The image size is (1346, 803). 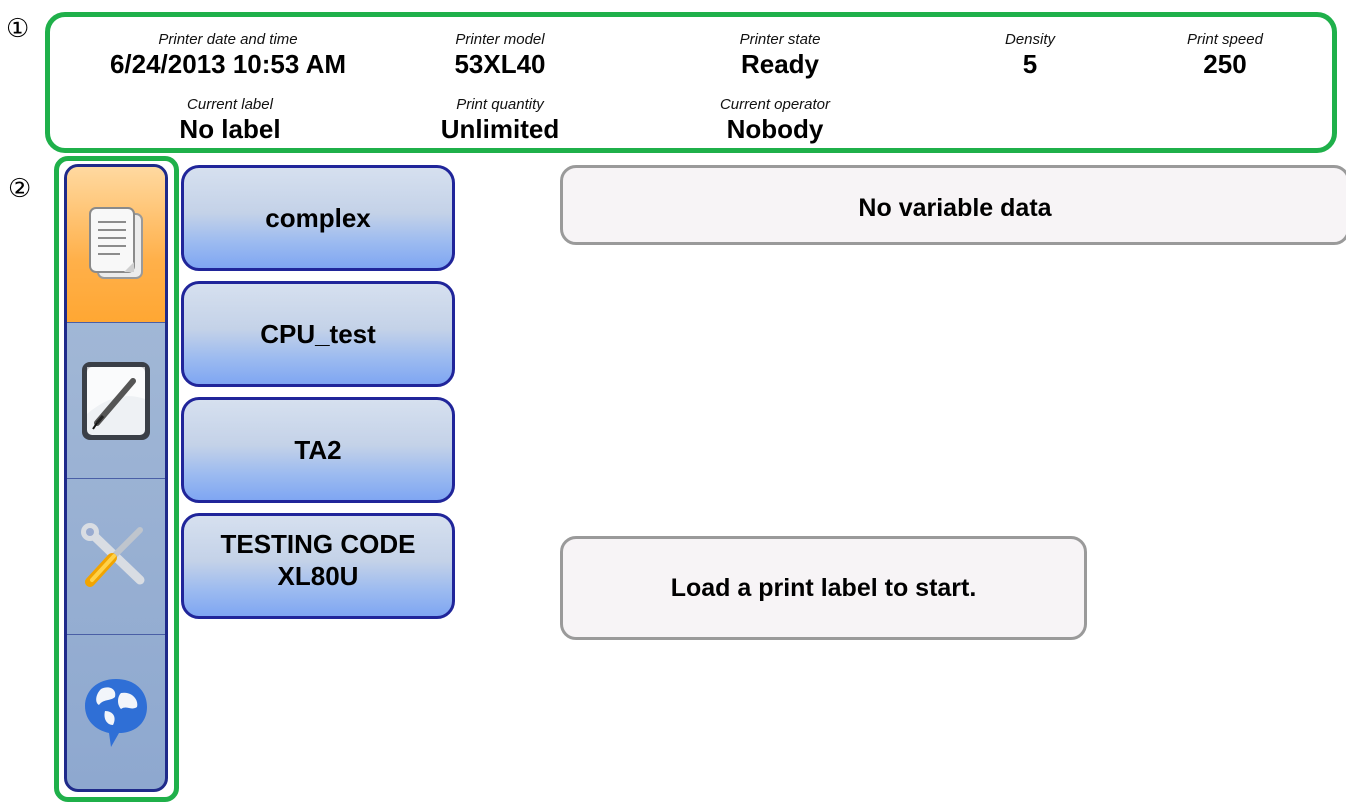 What do you see at coordinates (230, 104) in the screenshot?
I see `current-label-label: Current label` at bounding box center [230, 104].